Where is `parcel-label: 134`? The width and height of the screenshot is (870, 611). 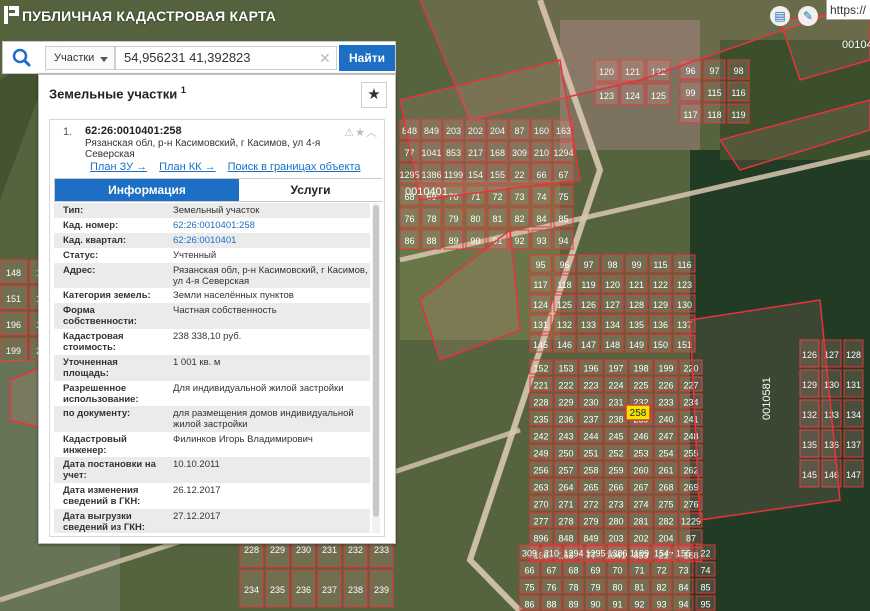
parcel-label: 134 is located at coordinates (853, 415).